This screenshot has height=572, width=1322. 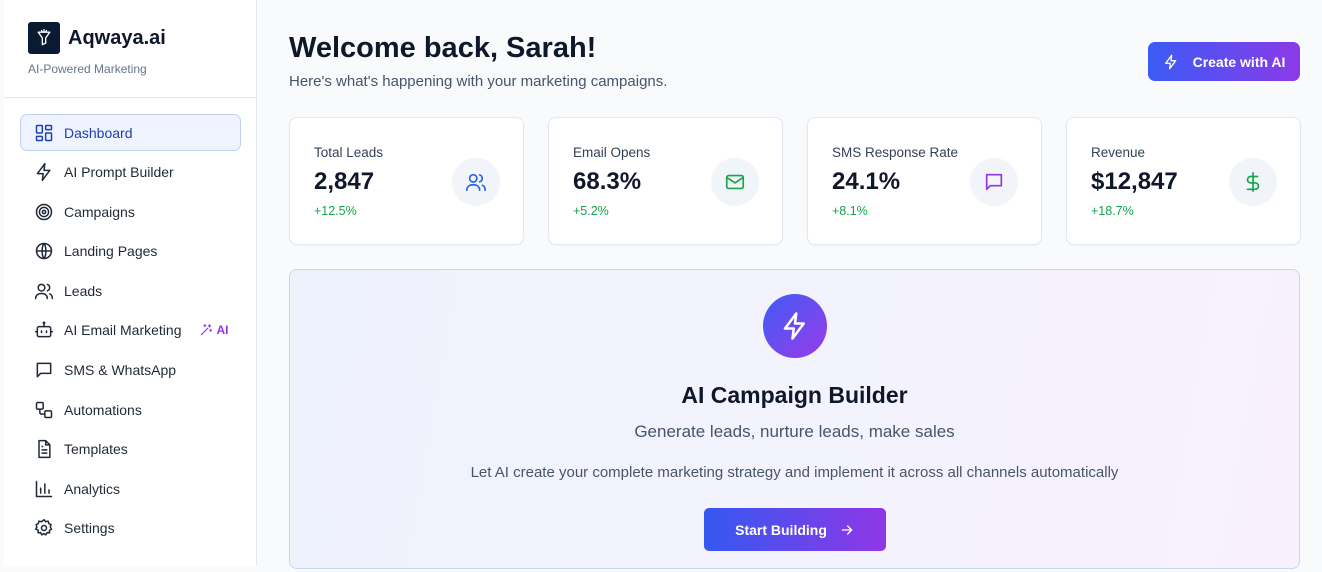 I want to click on sidebar-item-label: Settings, so click(x=89, y=528).